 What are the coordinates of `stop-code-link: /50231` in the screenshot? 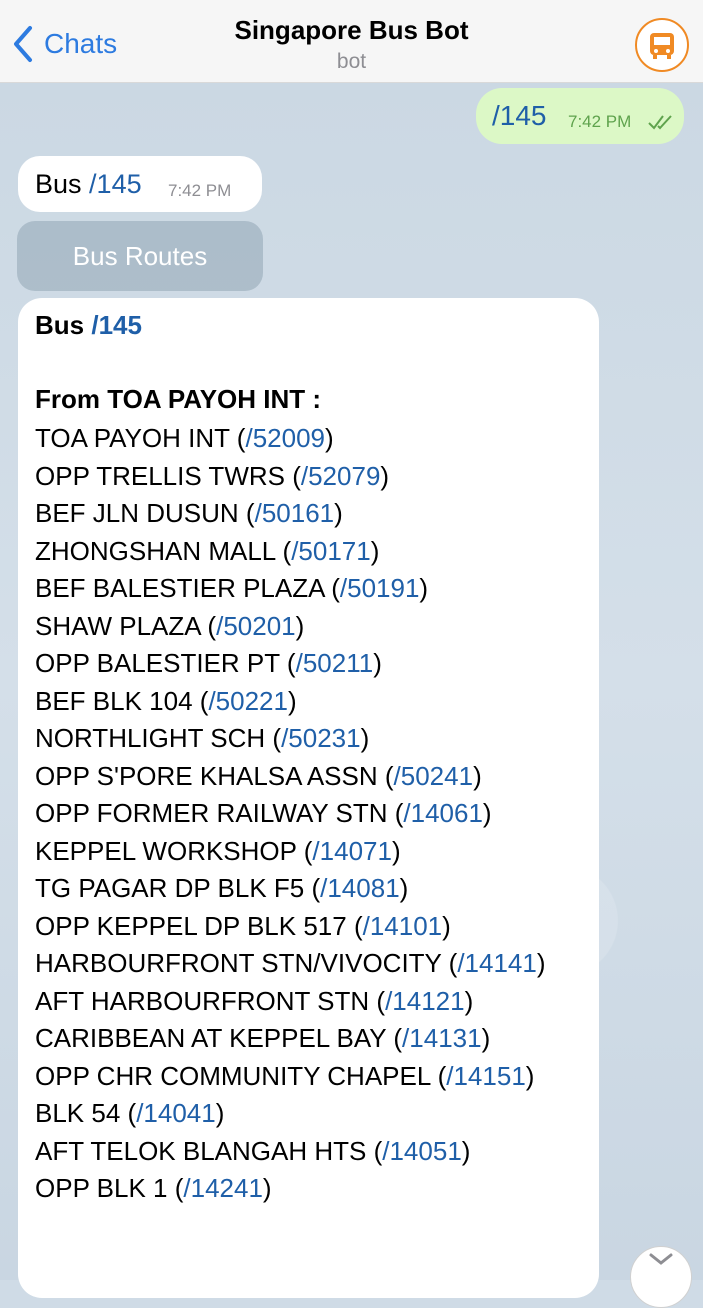 It's located at (321, 738).